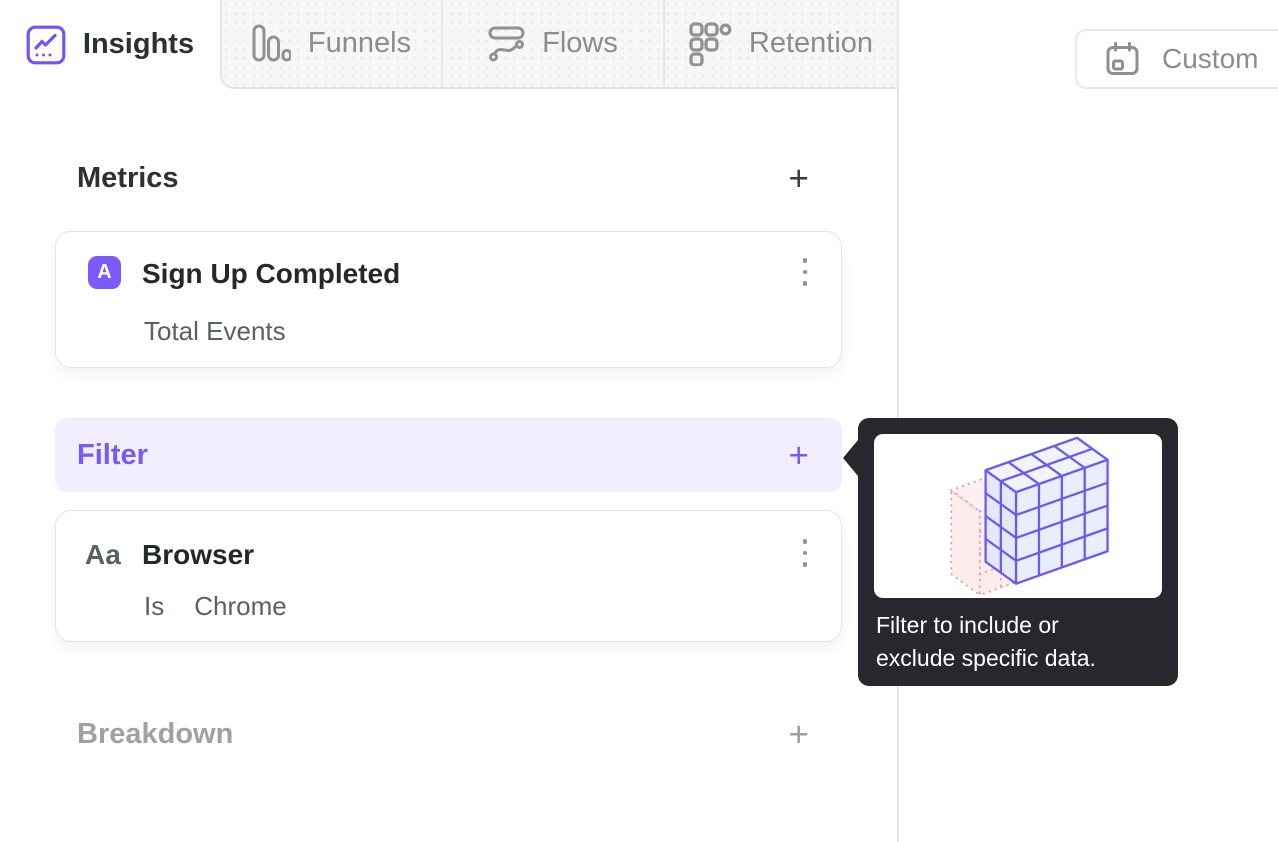 This screenshot has height=842, width=1278. Describe the element at coordinates (799, 734) in the screenshot. I see `add-breakdown-button: +` at that location.